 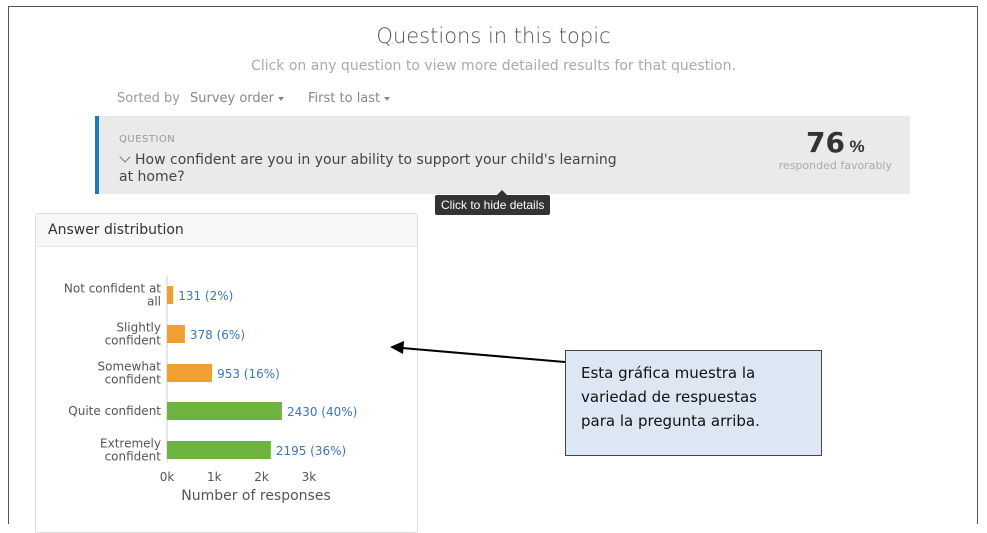 I want to click on annotation-arrow, so click(x=478, y=352).